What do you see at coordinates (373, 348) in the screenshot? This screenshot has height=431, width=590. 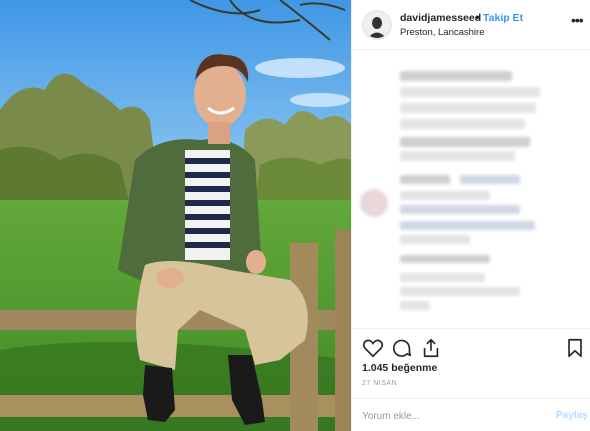 I see `heart-icon` at bounding box center [373, 348].